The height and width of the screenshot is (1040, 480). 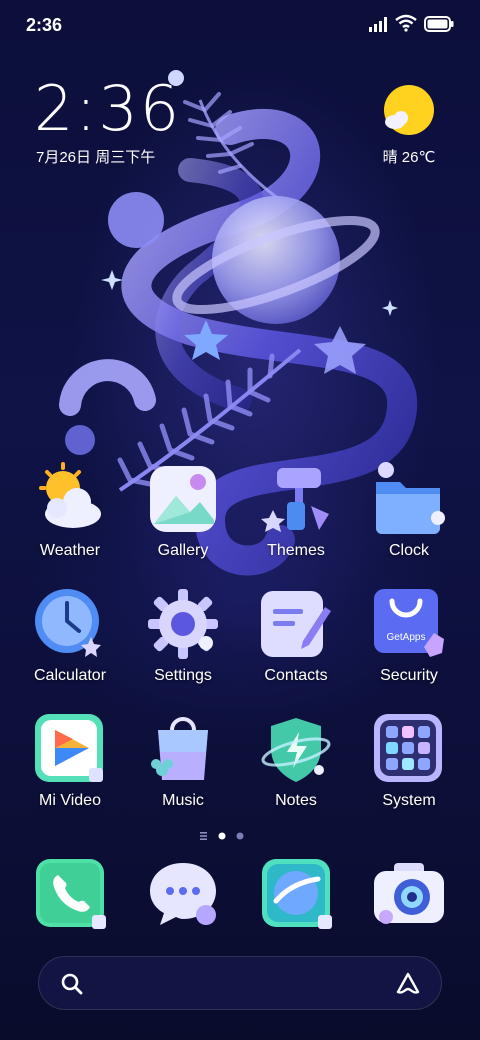 I want to click on battery-icon, so click(x=439, y=24).